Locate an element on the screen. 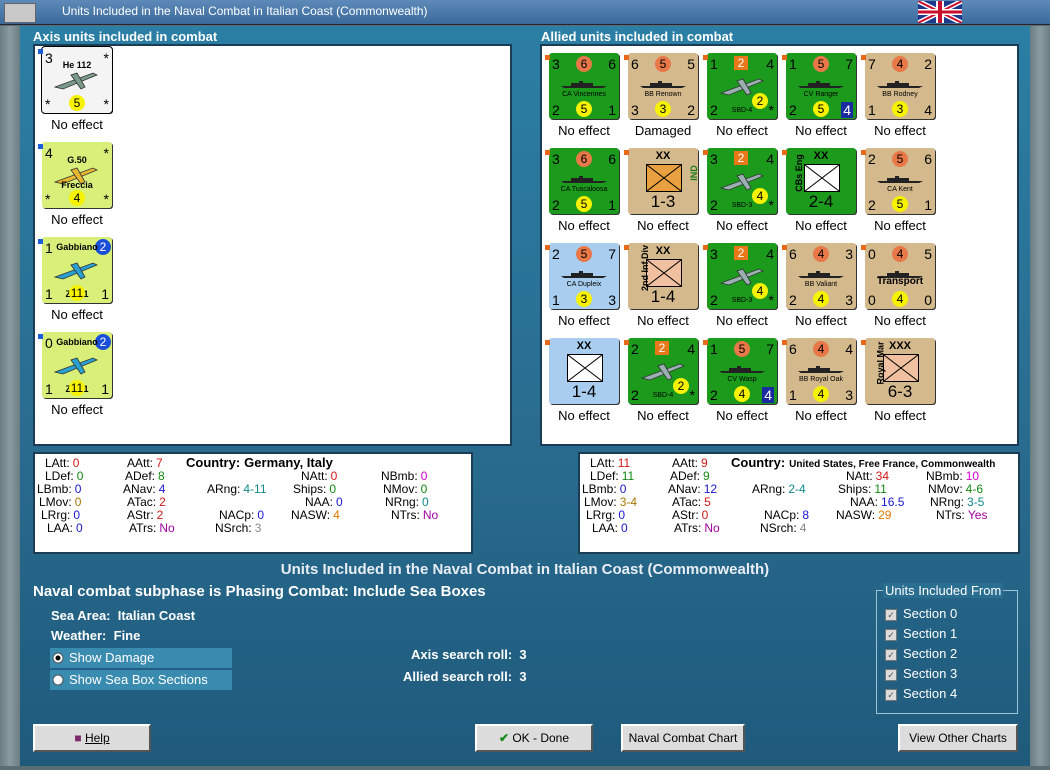  radio-checked-icon is located at coordinates (58, 658).